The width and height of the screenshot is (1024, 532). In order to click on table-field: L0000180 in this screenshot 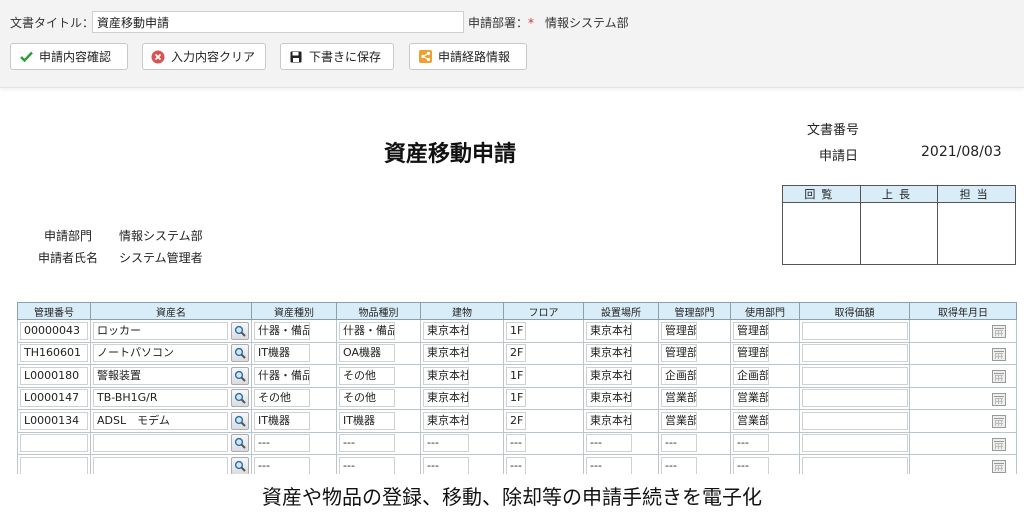, I will do `click(54, 375)`.